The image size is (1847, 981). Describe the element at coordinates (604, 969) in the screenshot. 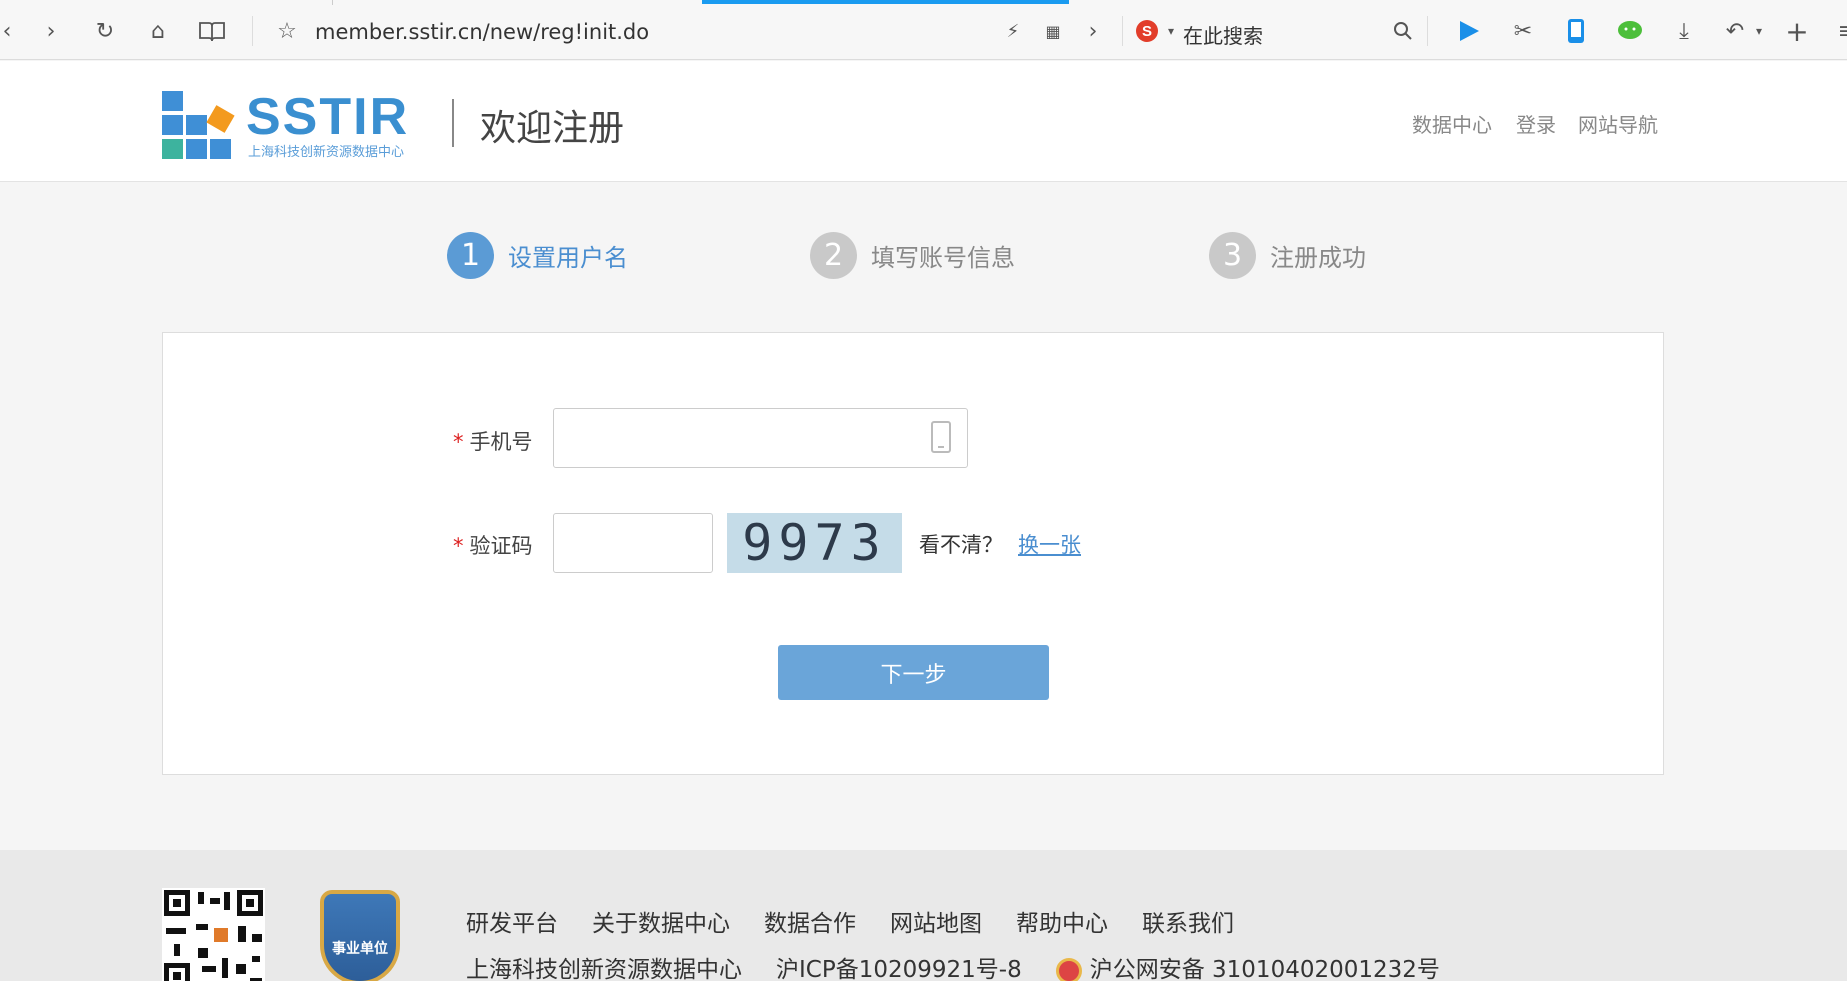

I see `footer-org-name: 上海科技创新资源数据中心` at that location.